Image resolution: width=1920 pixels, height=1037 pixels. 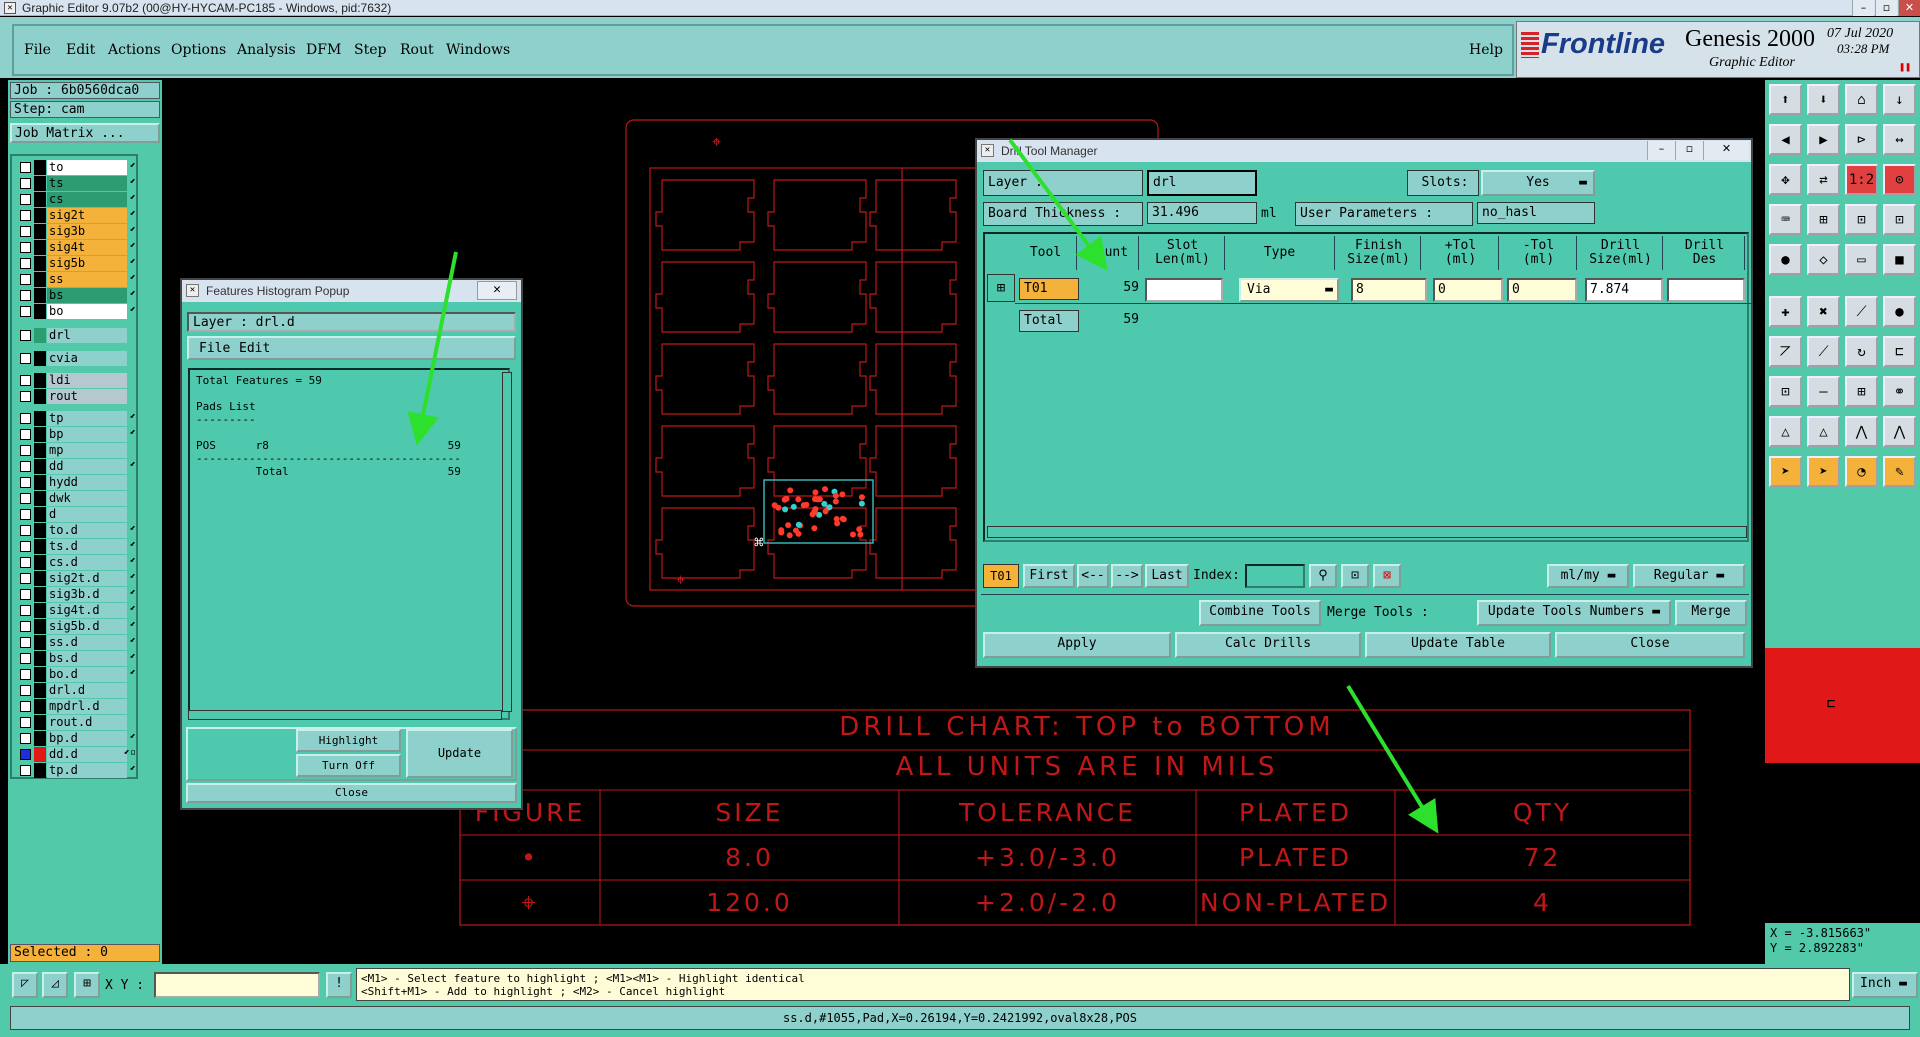 What do you see at coordinates (55, 985) in the screenshot?
I see `measure-tool-icon: ◿` at bounding box center [55, 985].